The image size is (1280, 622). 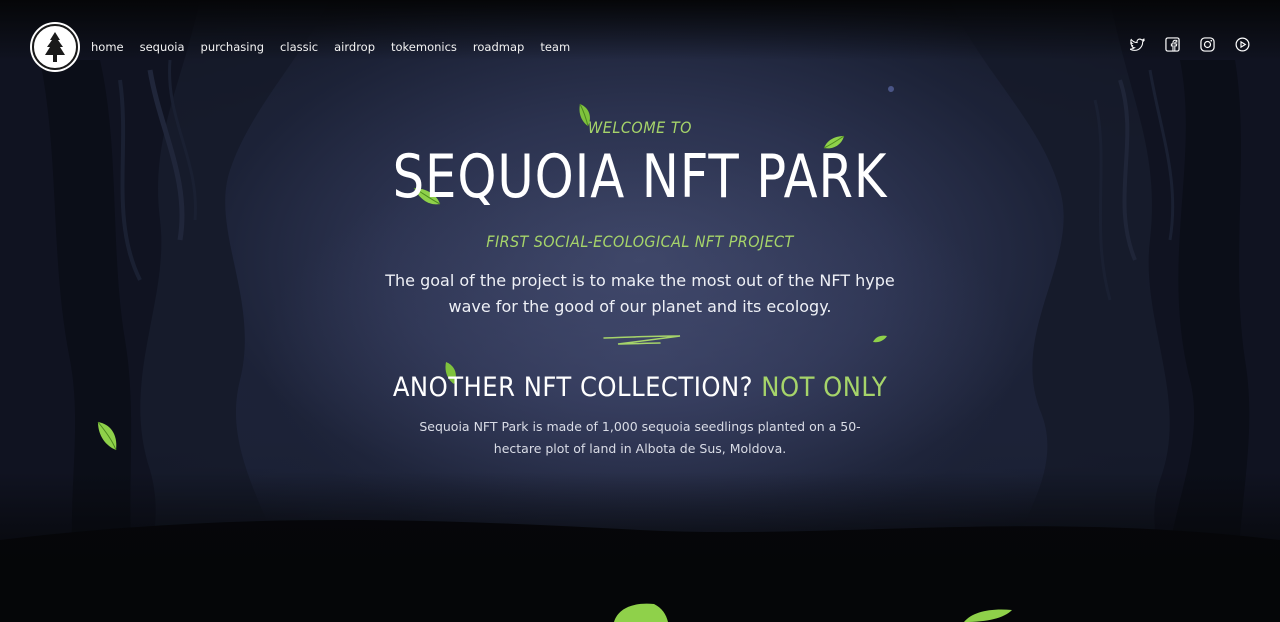 I want to click on nav-link-classic: classic, so click(x=299, y=47).